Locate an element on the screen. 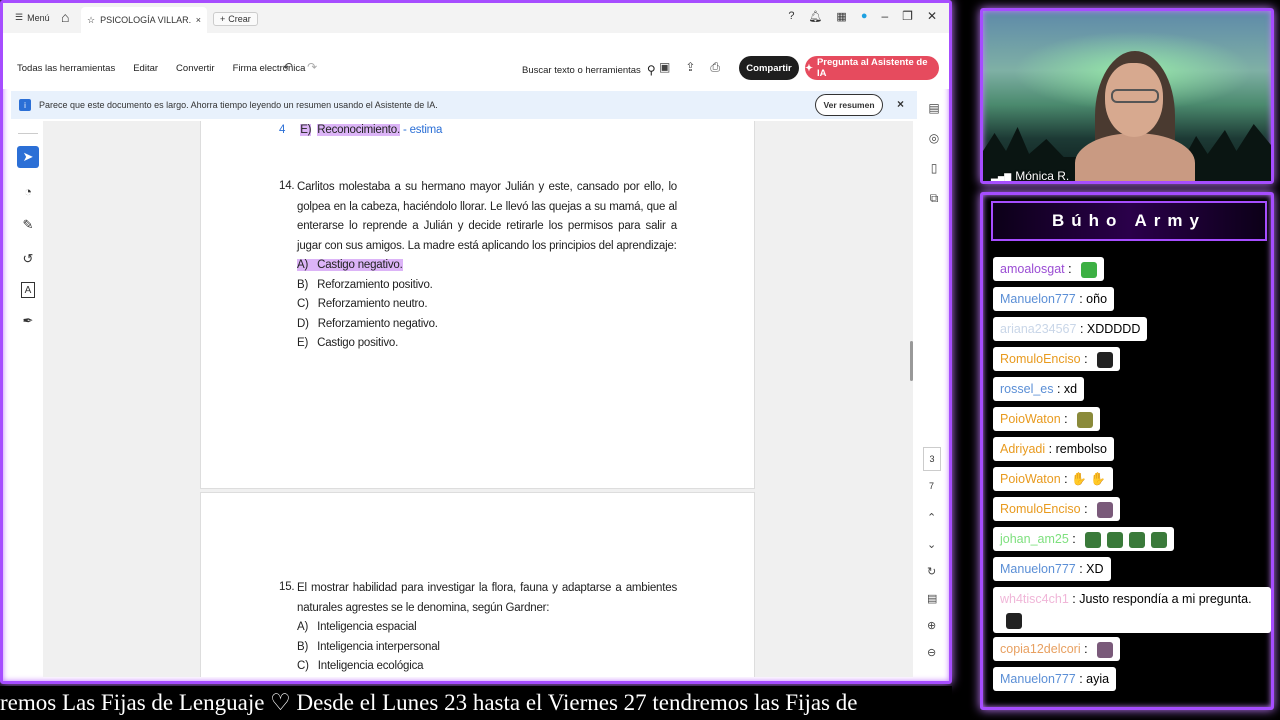 This screenshot has width=1280, height=720. webcam-frame: ▂▄▆ Mónica R. is located at coordinates (1127, 96).